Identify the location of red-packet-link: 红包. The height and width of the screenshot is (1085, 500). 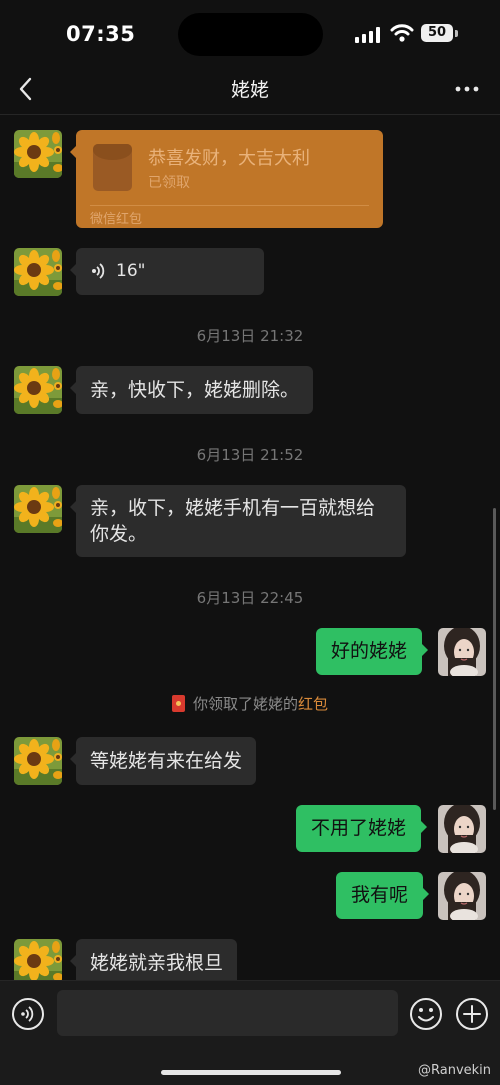
(313, 704).